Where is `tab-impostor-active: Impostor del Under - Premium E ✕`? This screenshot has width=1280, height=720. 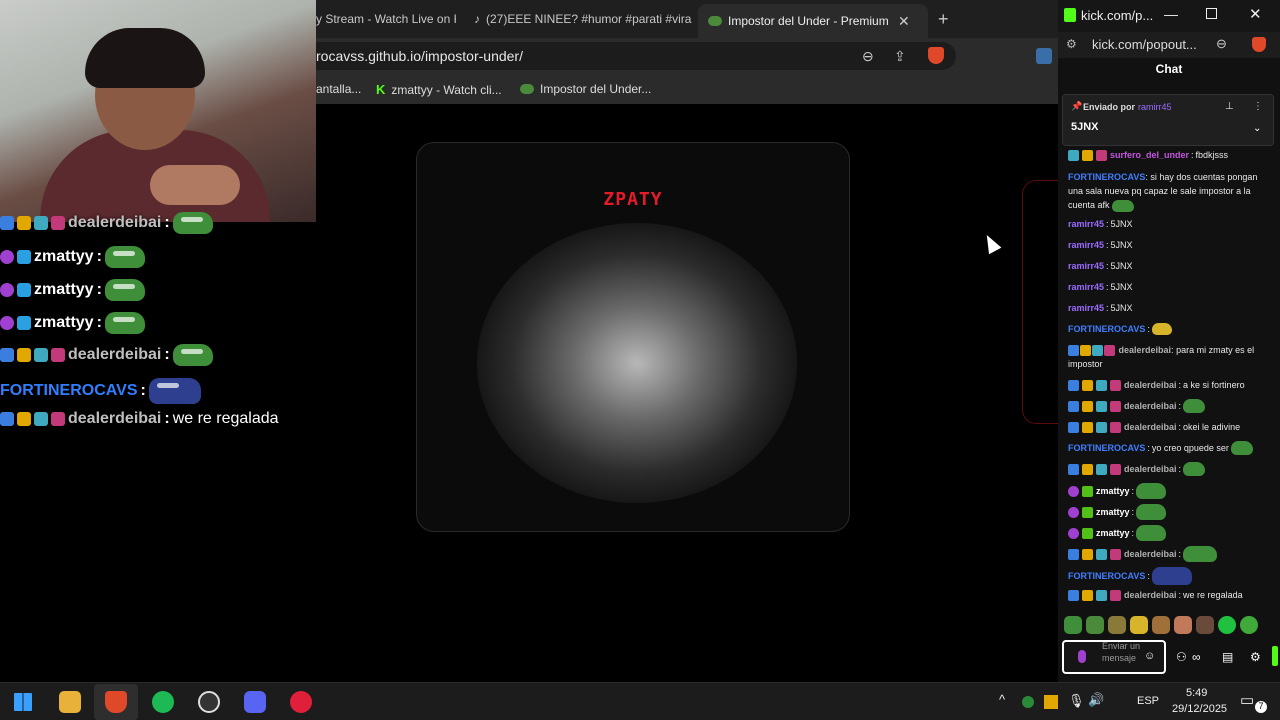
tab-impostor-active: Impostor del Under - Premium E ✕ is located at coordinates (813, 21).